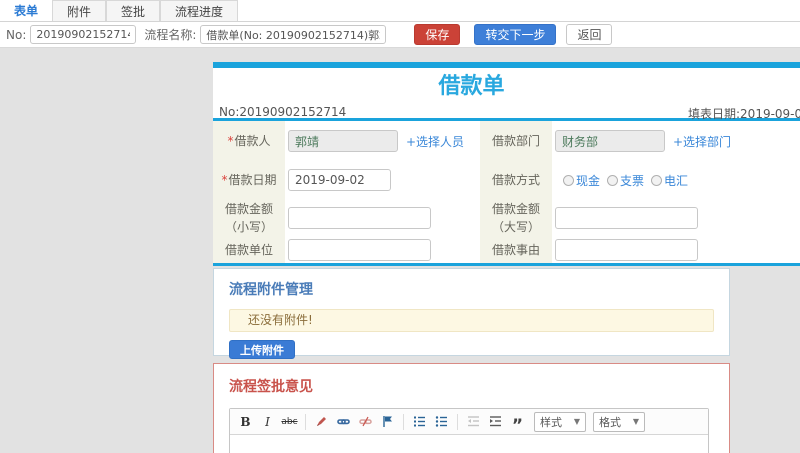 The width and height of the screenshot is (800, 453). What do you see at coordinates (669, 180) in the screenshot?
I see `radio-wire: 电汇` at bounding box center [669, 180].